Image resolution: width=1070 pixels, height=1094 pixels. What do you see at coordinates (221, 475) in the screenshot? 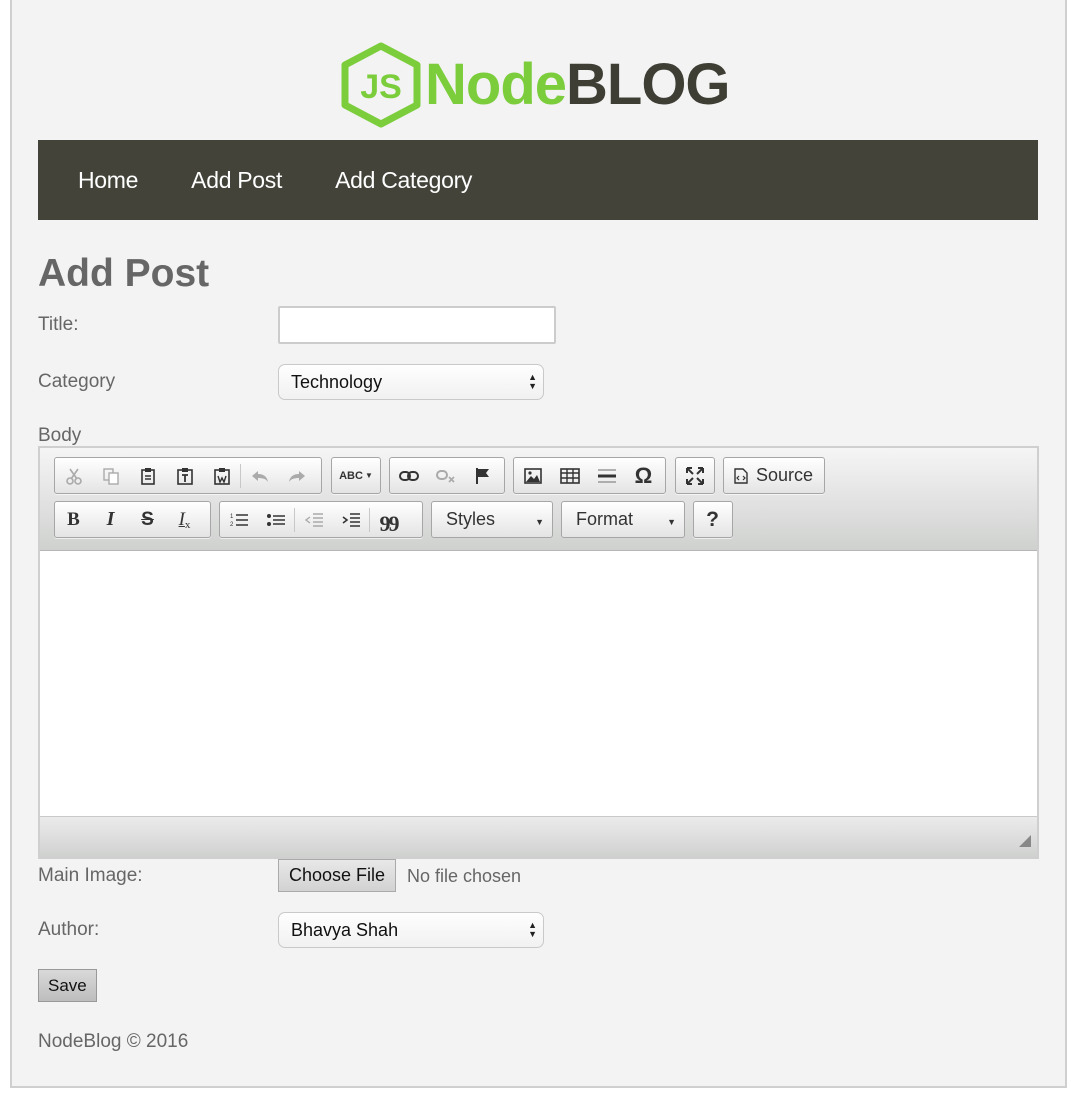
I see `paste-word-icon` at bounding box center [221, 475].